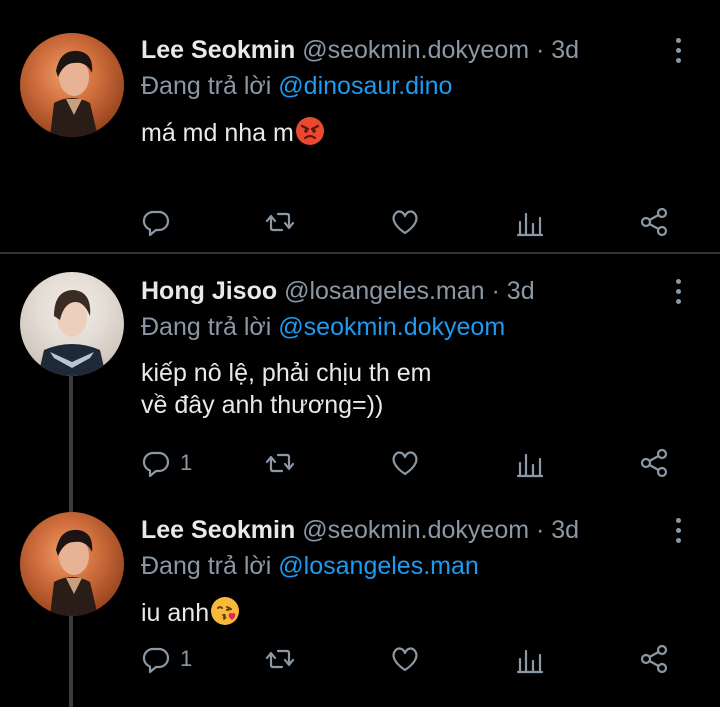  Describe the element at coordinates (225, 611) in the screenshot. I see `face-blowing-kiss-icon` at that location.